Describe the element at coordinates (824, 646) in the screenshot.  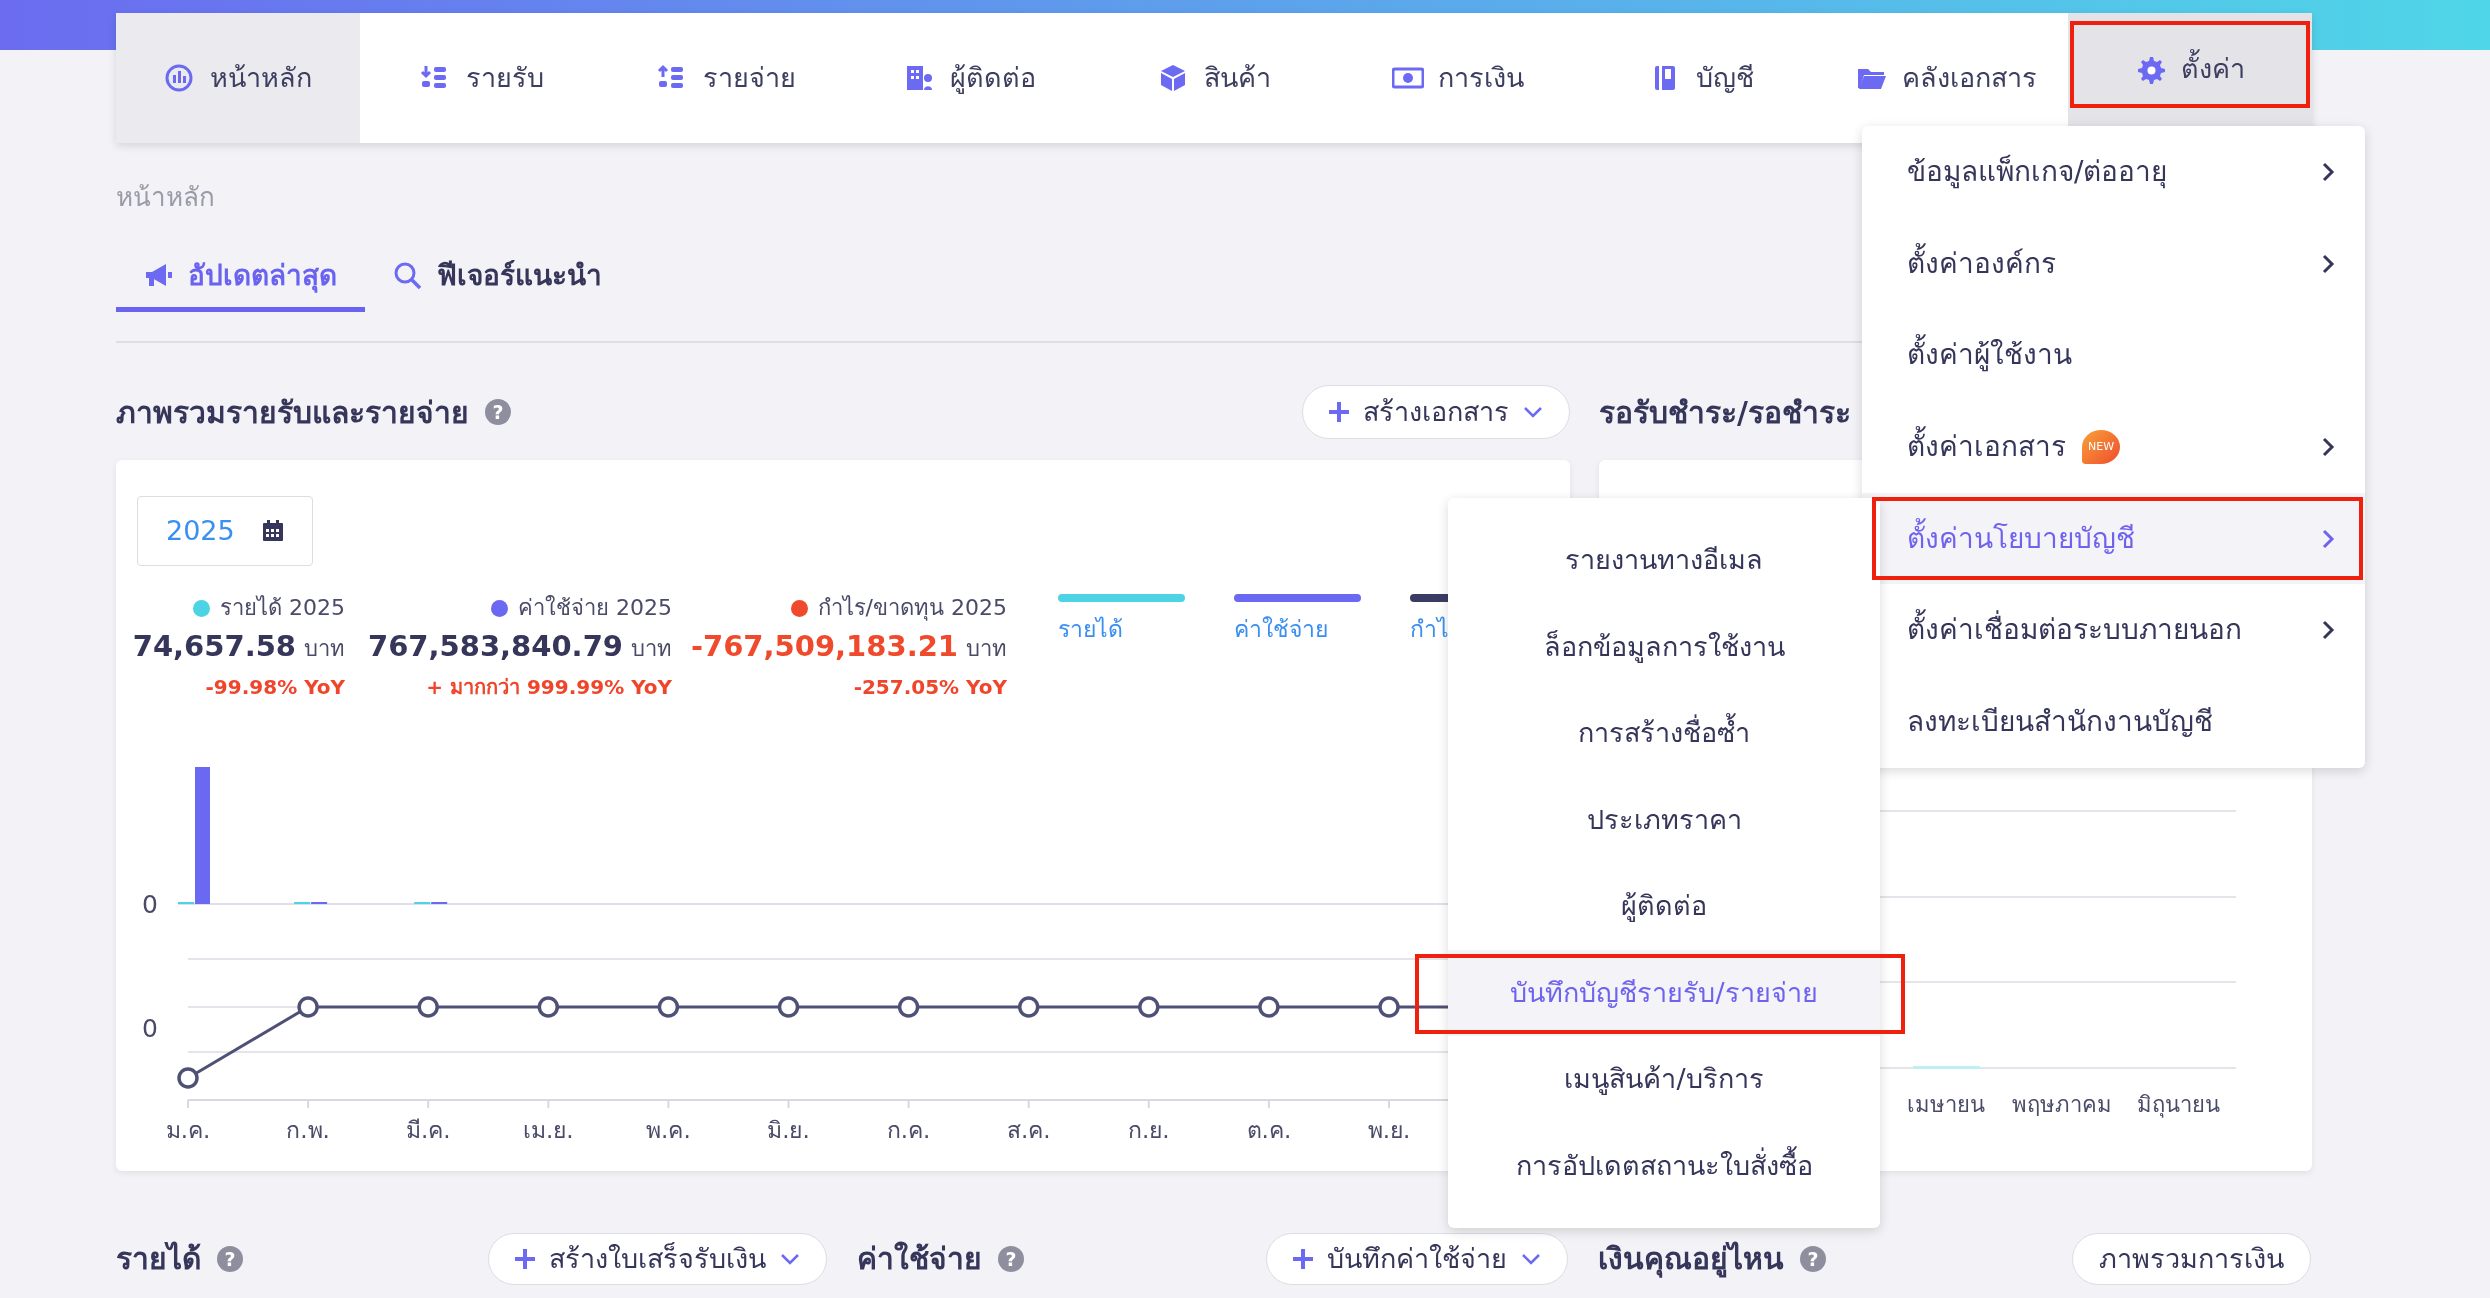
I see `stat-value: -767,509,183.21` at that location.